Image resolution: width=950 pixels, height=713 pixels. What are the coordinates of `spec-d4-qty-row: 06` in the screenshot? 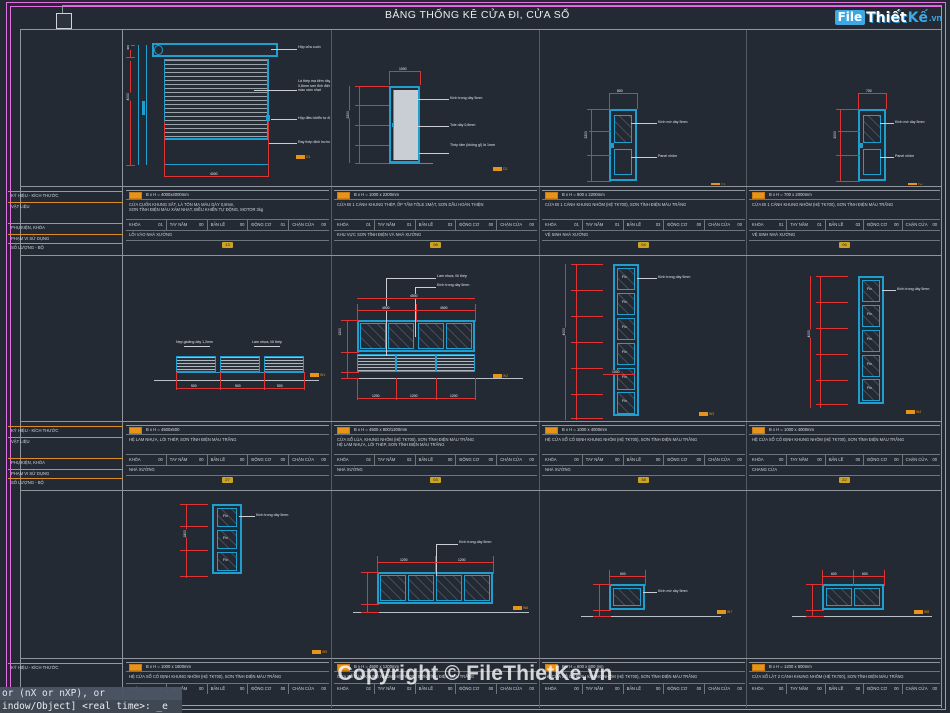 It's located at (844, 244).